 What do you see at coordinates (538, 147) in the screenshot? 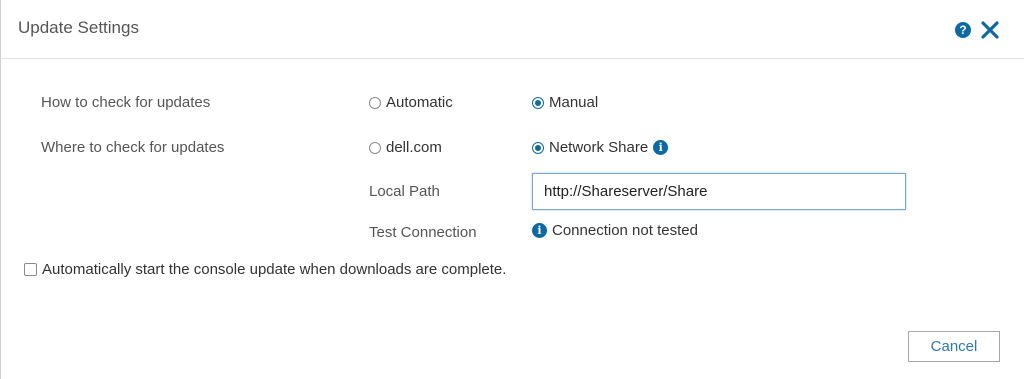
I see `radio-network-share-circle` at bounding box center [538, 147].